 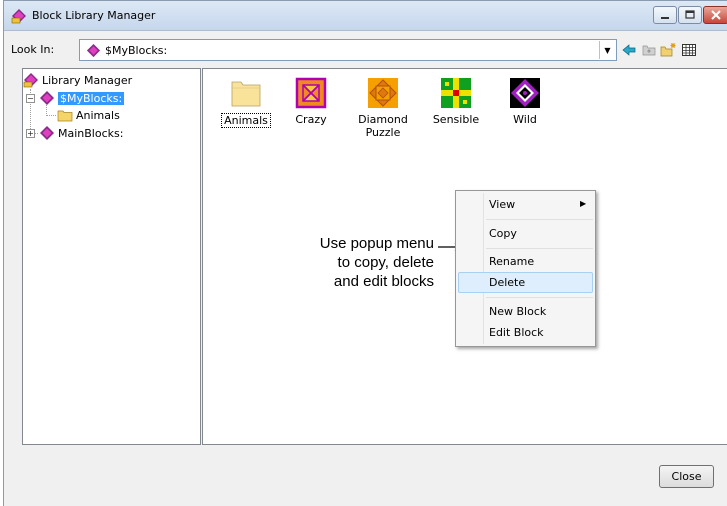 I want to click on maximize-button, so click(x=690, y=15).